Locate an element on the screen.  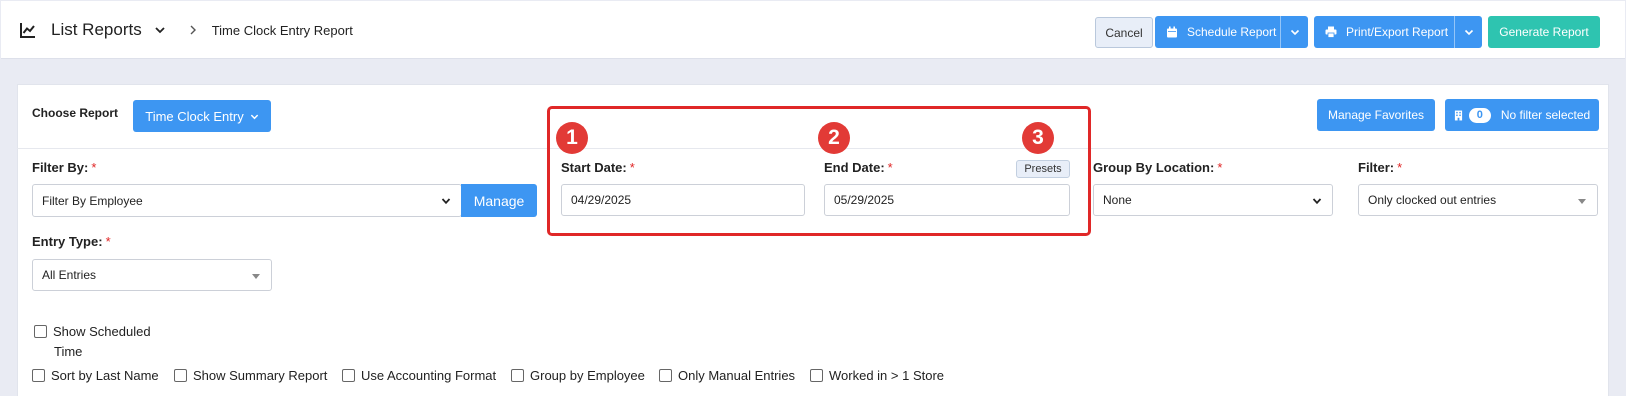
print-export-label: Print/Export Report is located at coordinates (1397, 32).